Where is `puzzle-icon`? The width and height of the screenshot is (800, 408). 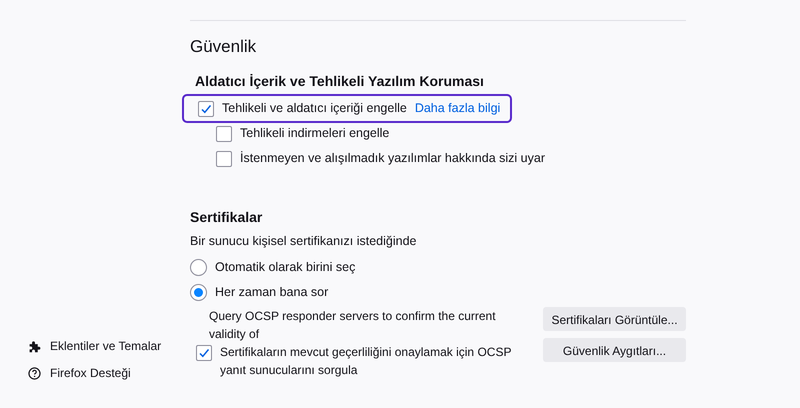 puzzle-icon is located at coordinates (34, 346).